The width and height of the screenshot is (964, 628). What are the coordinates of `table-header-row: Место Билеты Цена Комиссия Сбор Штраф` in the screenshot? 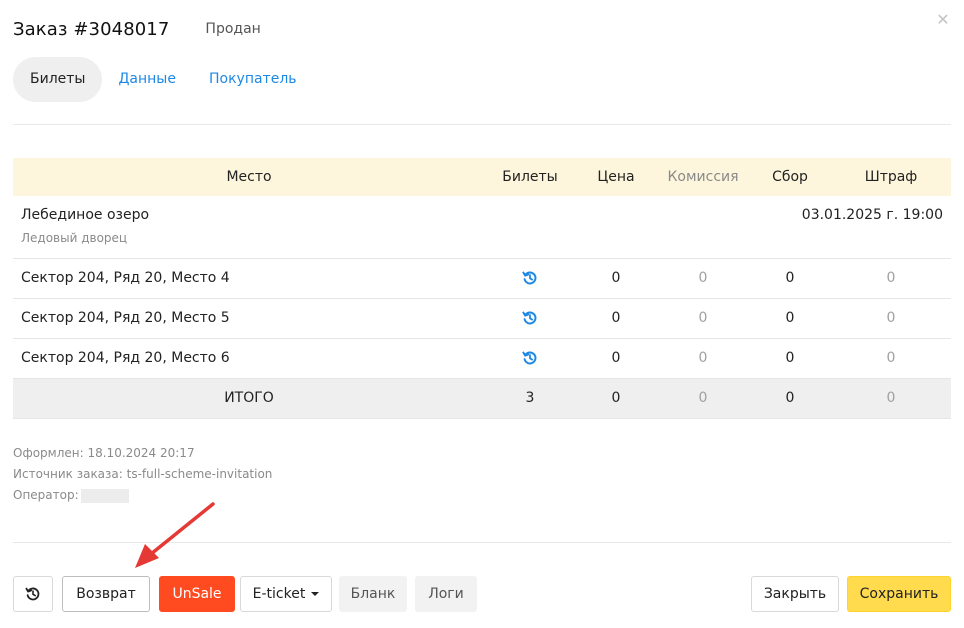 It's located at (482, 177).